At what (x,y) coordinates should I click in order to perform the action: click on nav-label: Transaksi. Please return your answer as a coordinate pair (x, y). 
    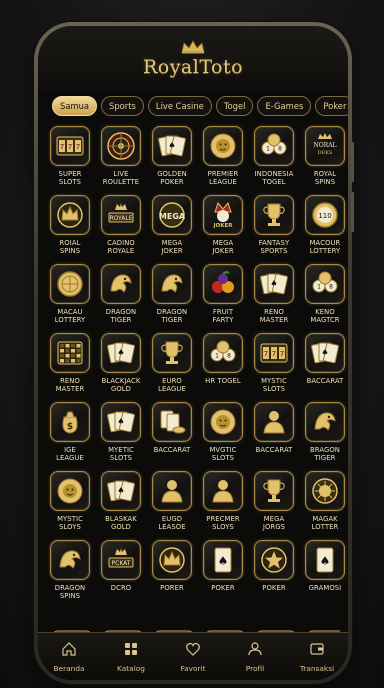
    Looking at the image, I should click on (317, 668).